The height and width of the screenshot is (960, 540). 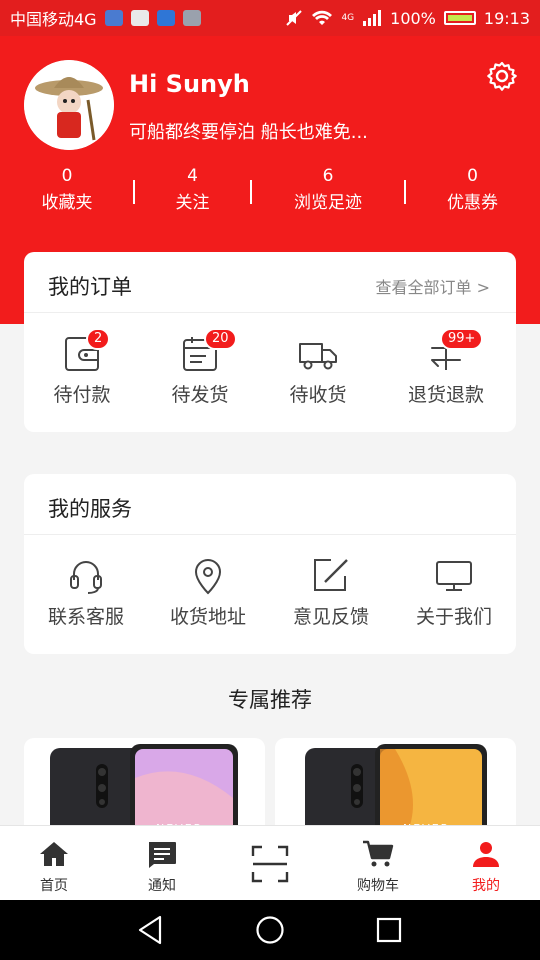 I want to click on tab-notifications: 通知, so click(x=162, y=863).